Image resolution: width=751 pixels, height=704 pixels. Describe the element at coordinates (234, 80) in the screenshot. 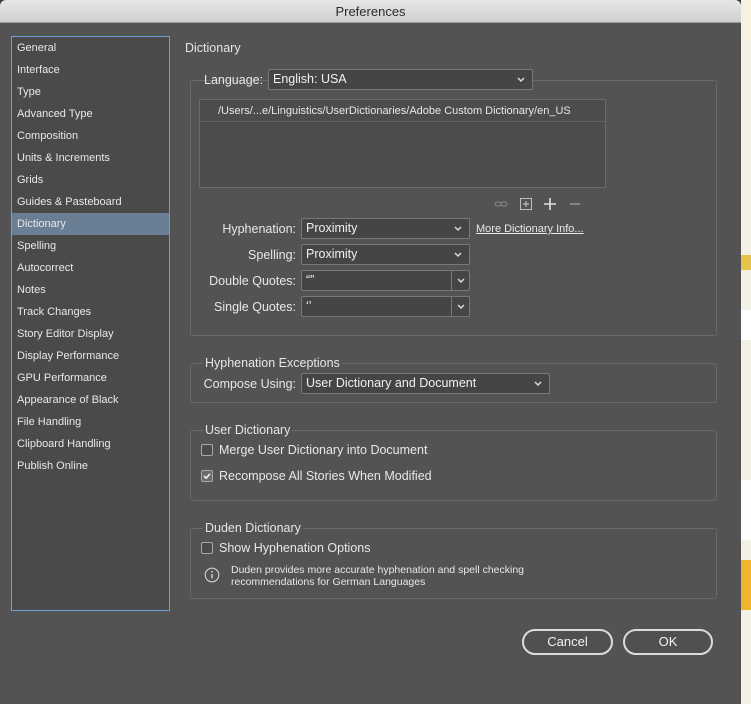

I see `language-label: Language:` at that location.